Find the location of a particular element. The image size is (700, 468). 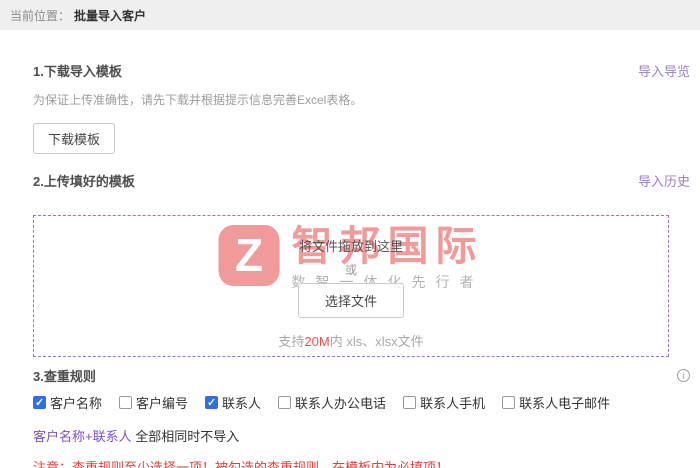

checkbox-customer-name: 客户名称 is located at coordinates (67, 402).